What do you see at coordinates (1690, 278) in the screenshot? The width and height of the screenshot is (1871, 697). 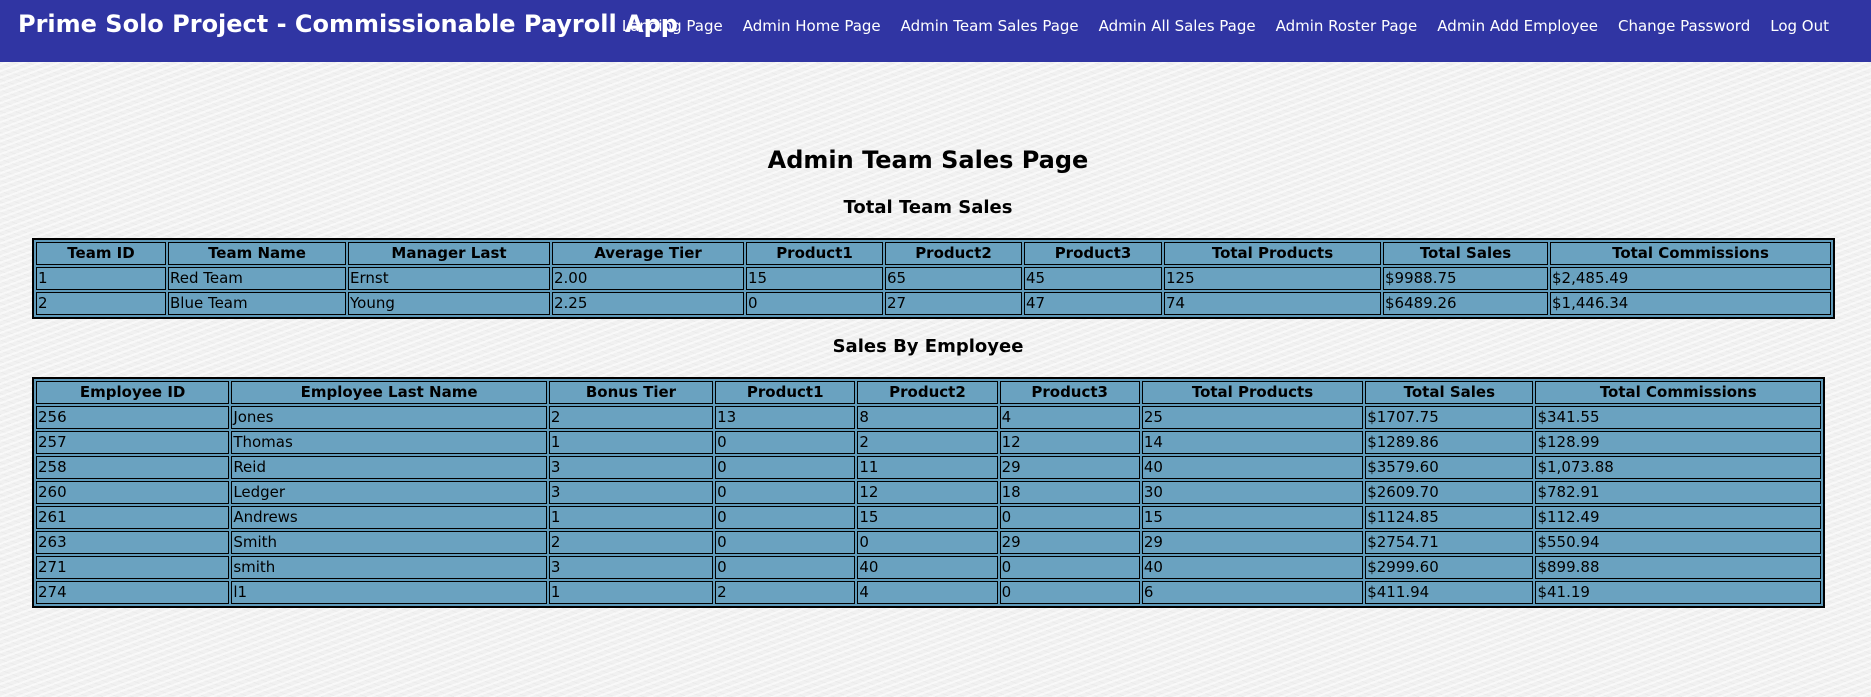 I see `team-cell: $2,485.49` at bounding box center [1690, 278].